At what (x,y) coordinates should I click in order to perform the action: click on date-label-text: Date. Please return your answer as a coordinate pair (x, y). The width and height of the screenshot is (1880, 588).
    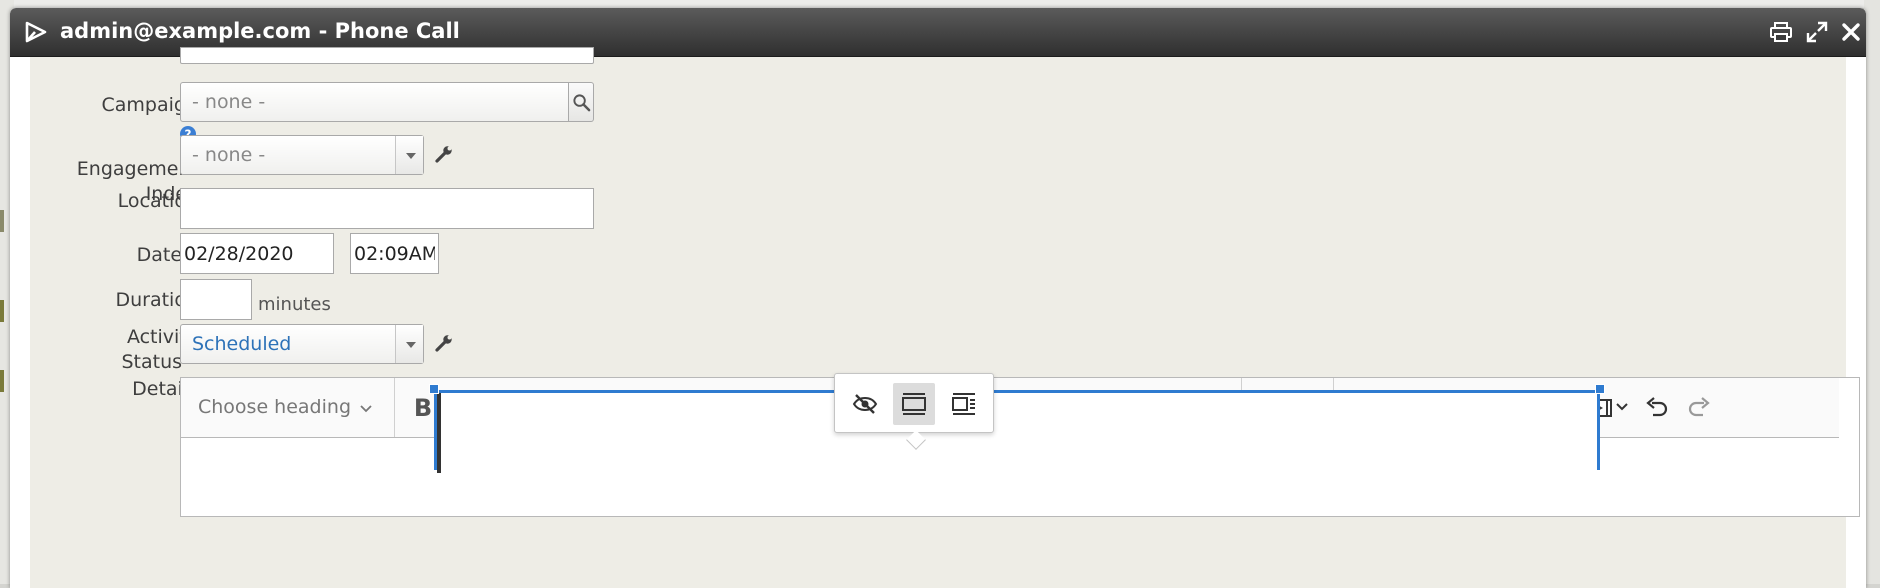
    Looking at the image, I should click on (159, 255).